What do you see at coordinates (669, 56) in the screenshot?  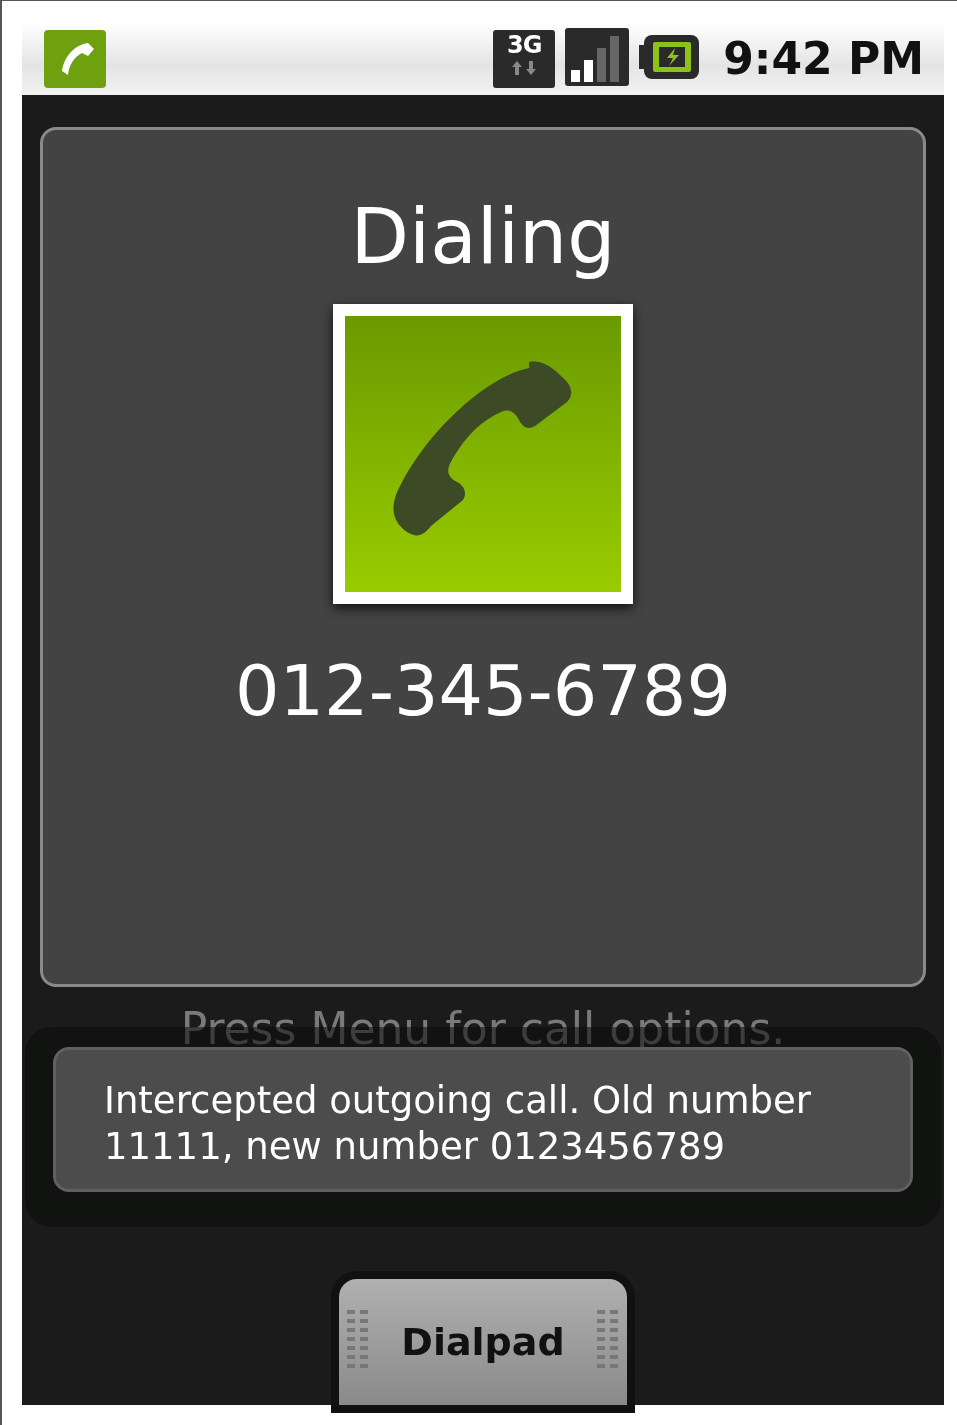 I see `battery-charging-icon` at bounding box center [669, 56].